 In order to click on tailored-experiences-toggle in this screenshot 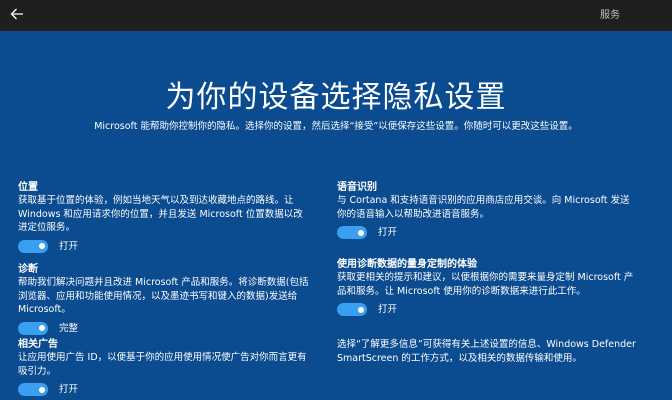, I will do `click(352, 309)`.